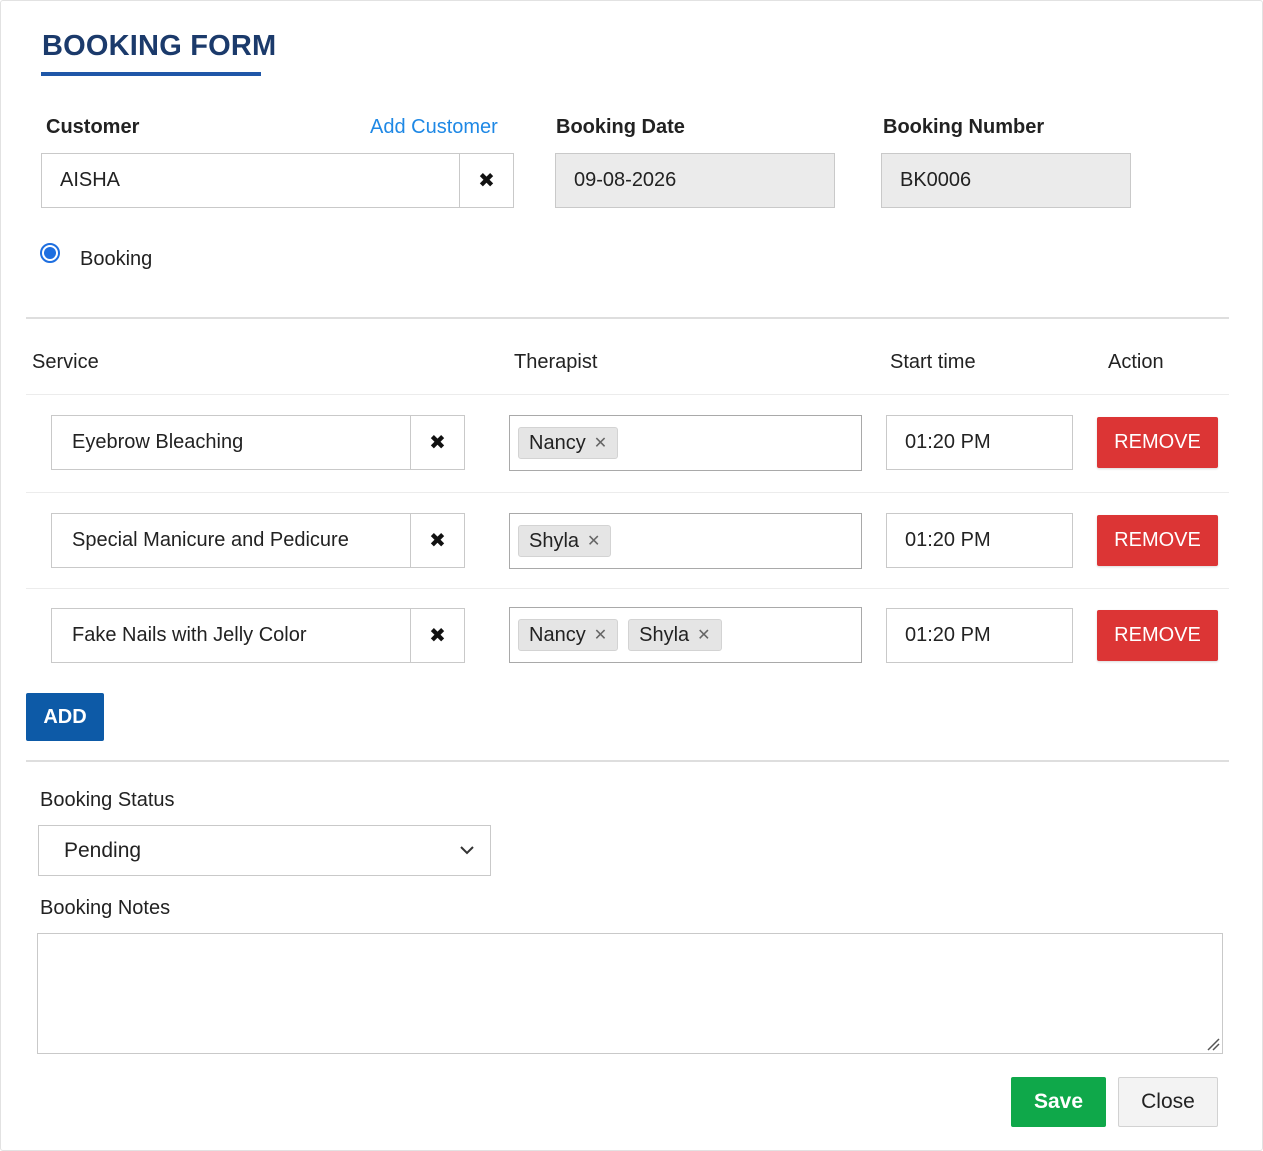  Describe the element at coordinates (933, 362) in the screenshot. I see `start-time-header: Start time` at that location.